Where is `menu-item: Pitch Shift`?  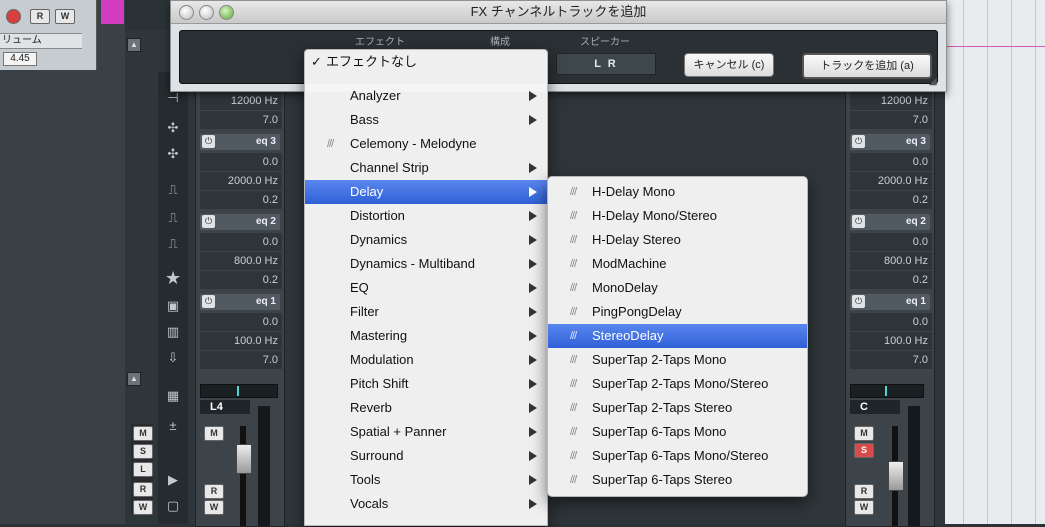
menu-item: Pitch Shift is located at coordinates (426, 384).